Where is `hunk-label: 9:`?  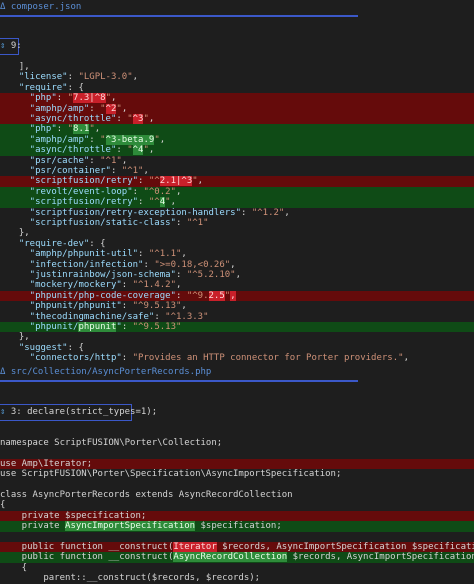 hunk-label: 9: is located at coordinates (16, 46).